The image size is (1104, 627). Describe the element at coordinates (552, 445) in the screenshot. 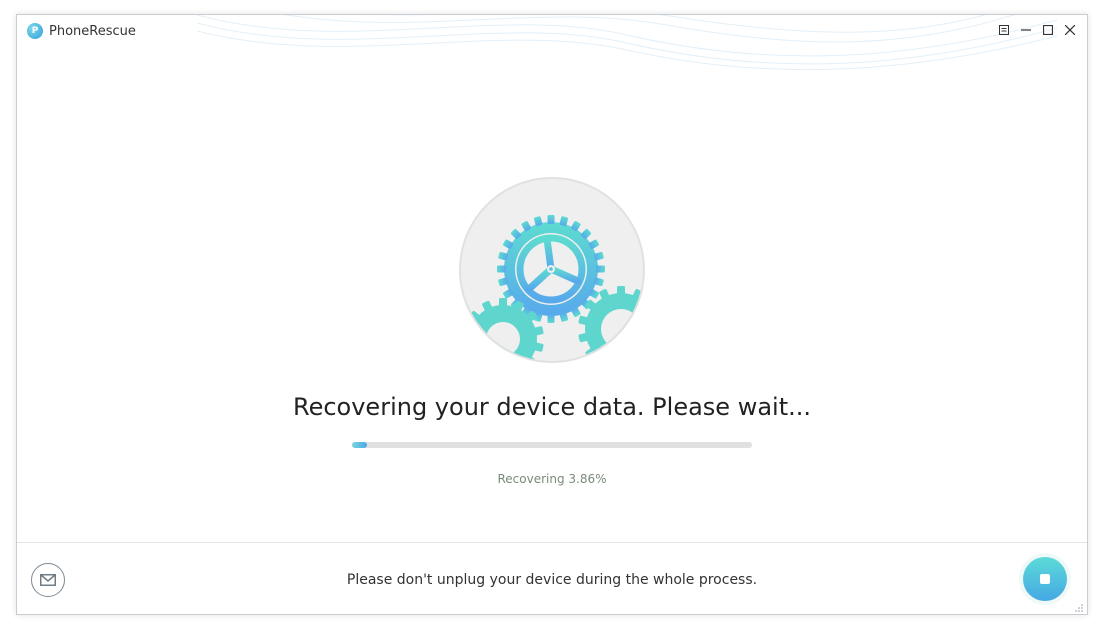

I see `progress-bar` at that location.